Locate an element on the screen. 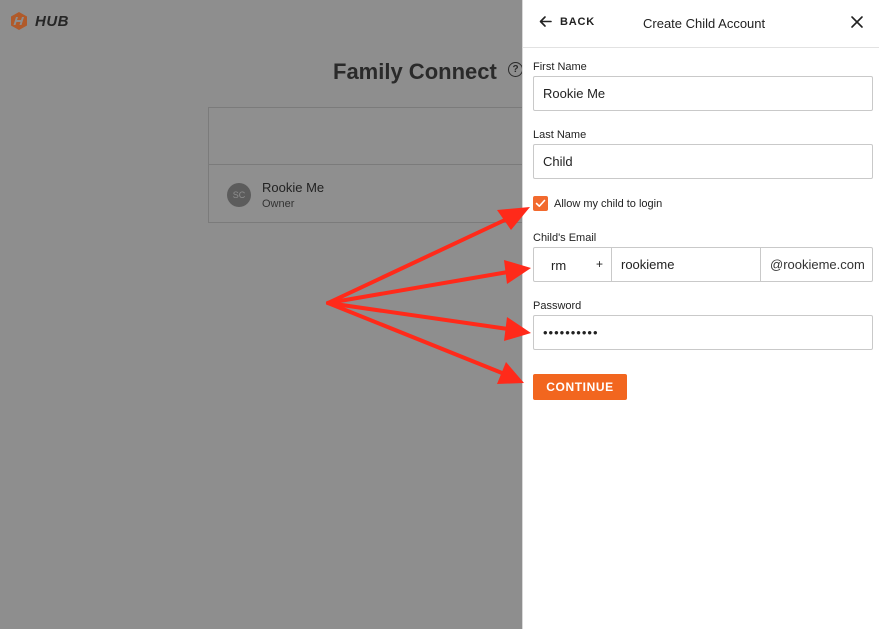 The width and height of the screenshot is (879, 629). drawer-header: BACK Create Child Account is located at coordinates (701, 24).